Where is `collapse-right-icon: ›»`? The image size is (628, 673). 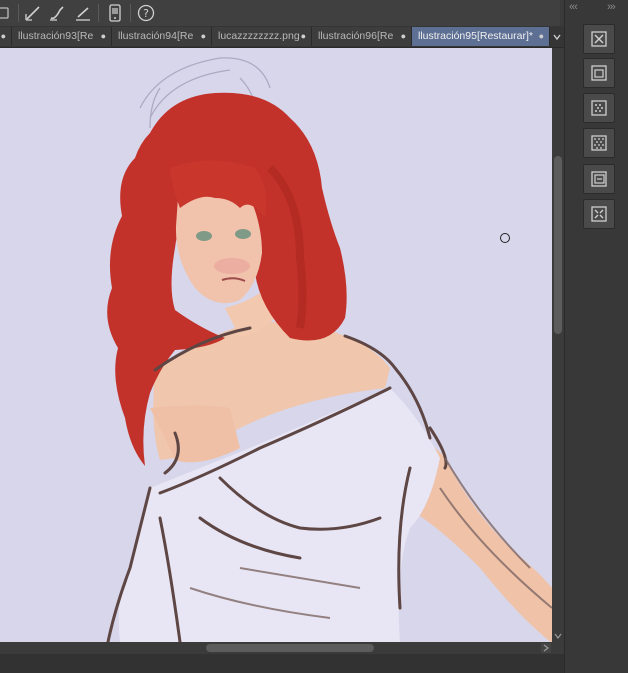
collapse-right-icon: ›» is located at coordinates (611, 7).